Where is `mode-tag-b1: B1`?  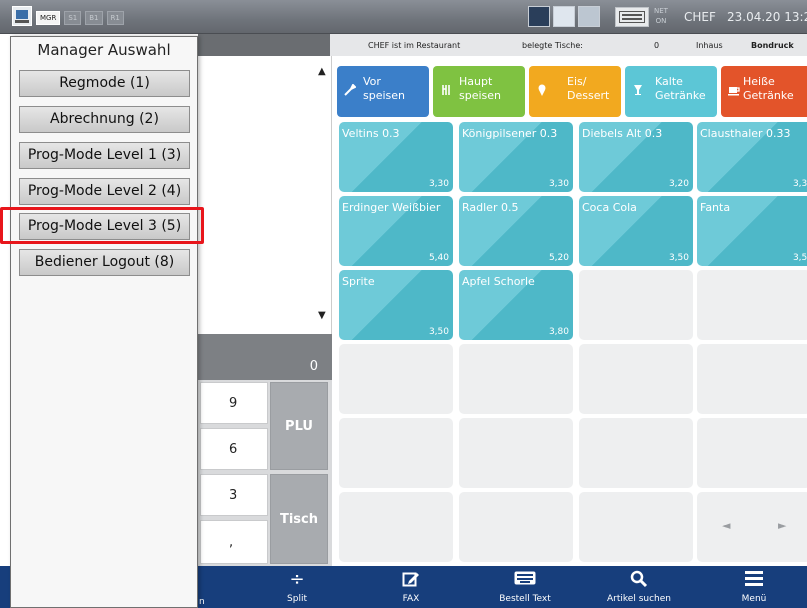
mode-tag-b1: B1 is located at coordinates (94, 18).